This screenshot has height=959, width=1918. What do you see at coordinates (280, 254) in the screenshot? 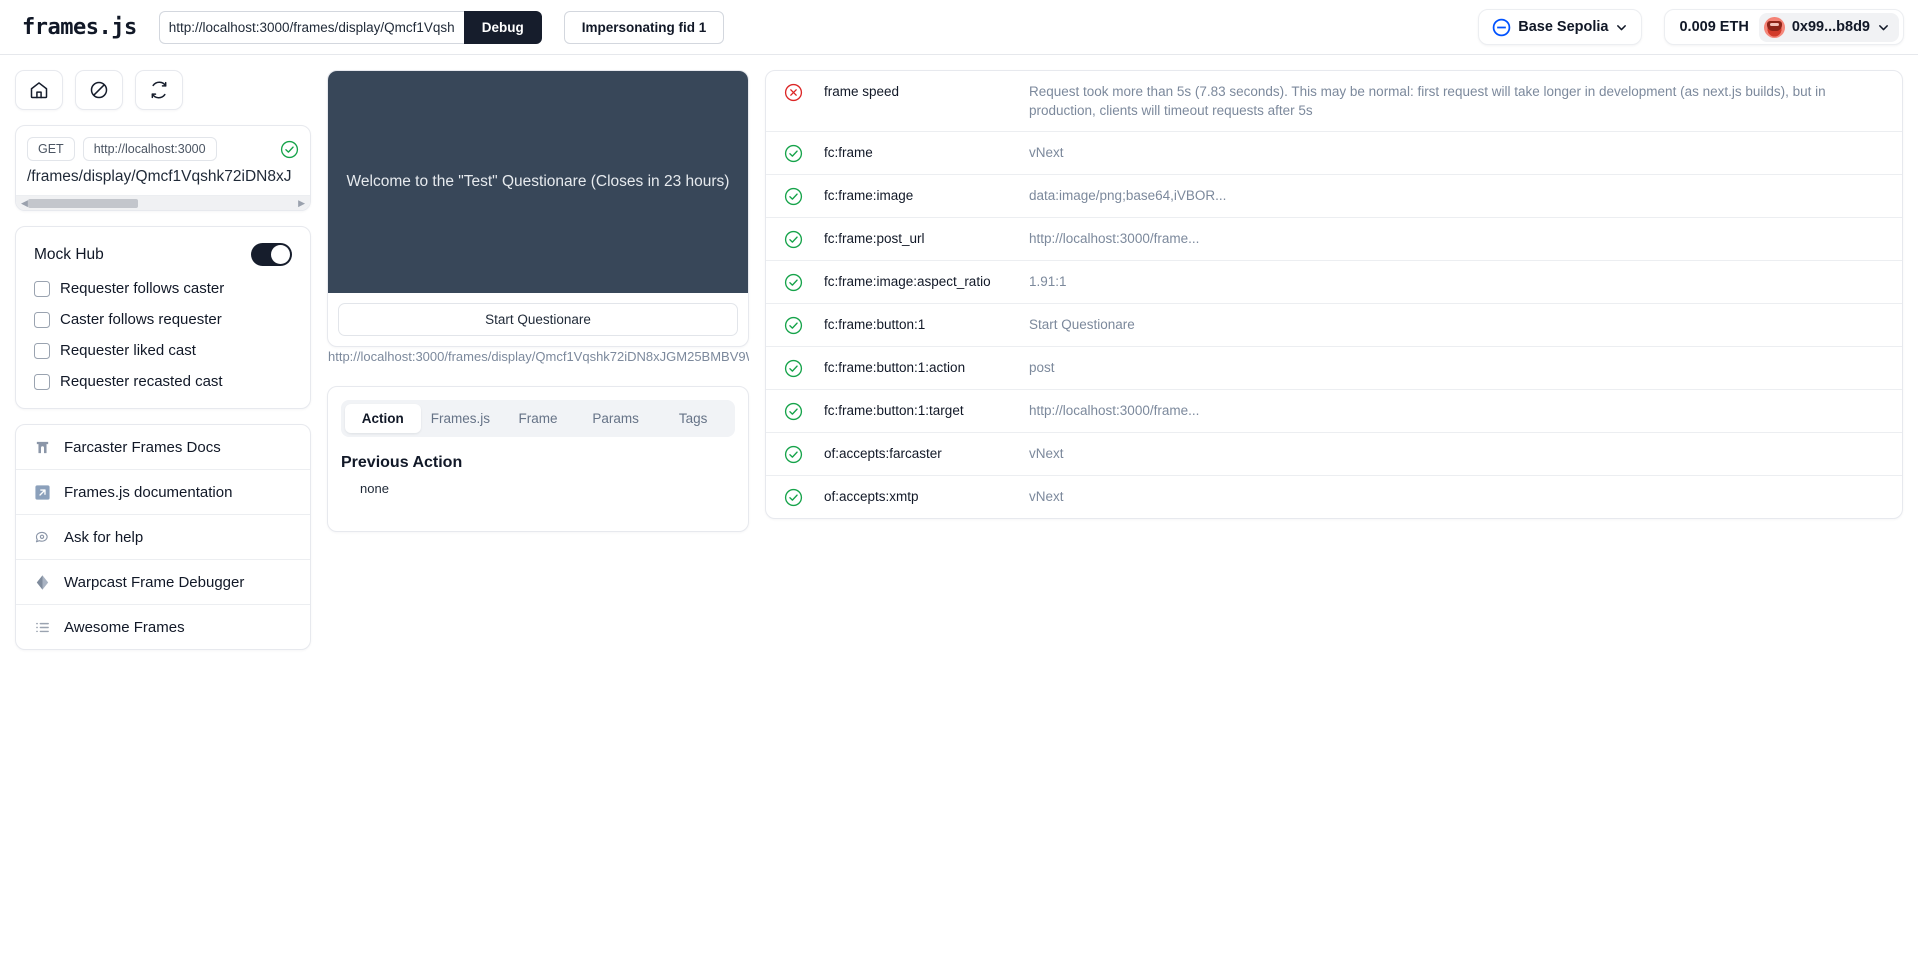
I see `toggle-knob` at bounding box center [280, 254].